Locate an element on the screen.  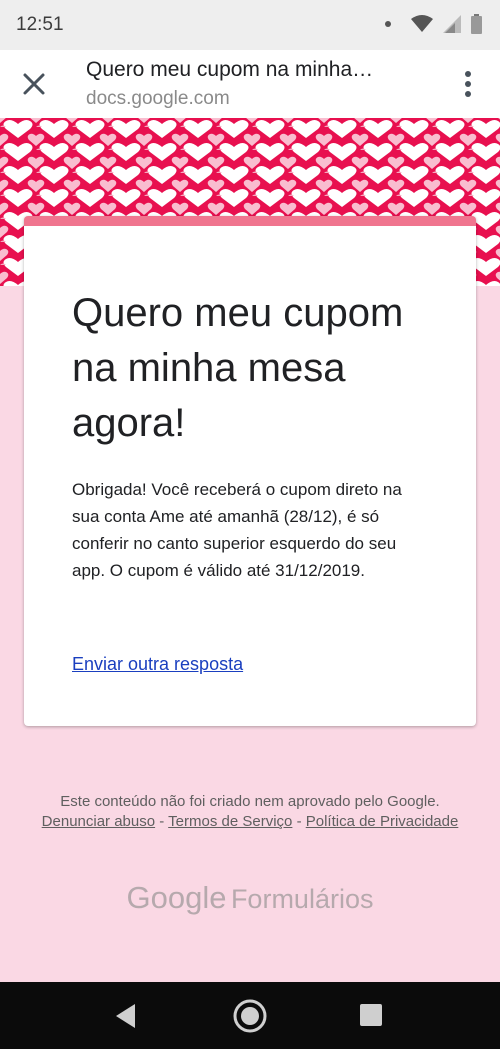
signal-icon is located at coordinates (452, 24).